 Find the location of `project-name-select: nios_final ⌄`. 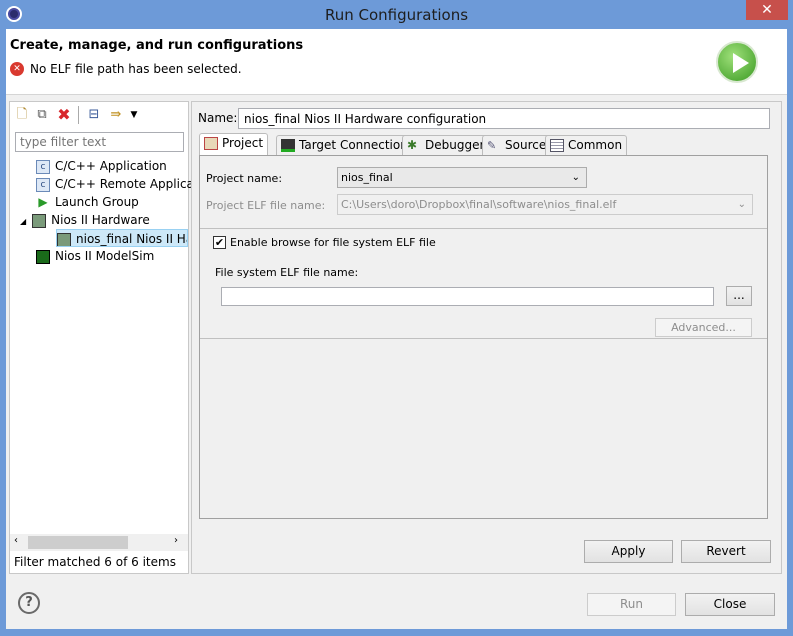

project-name-select: nios_final ⌄ is located at coordinates (462, 177).